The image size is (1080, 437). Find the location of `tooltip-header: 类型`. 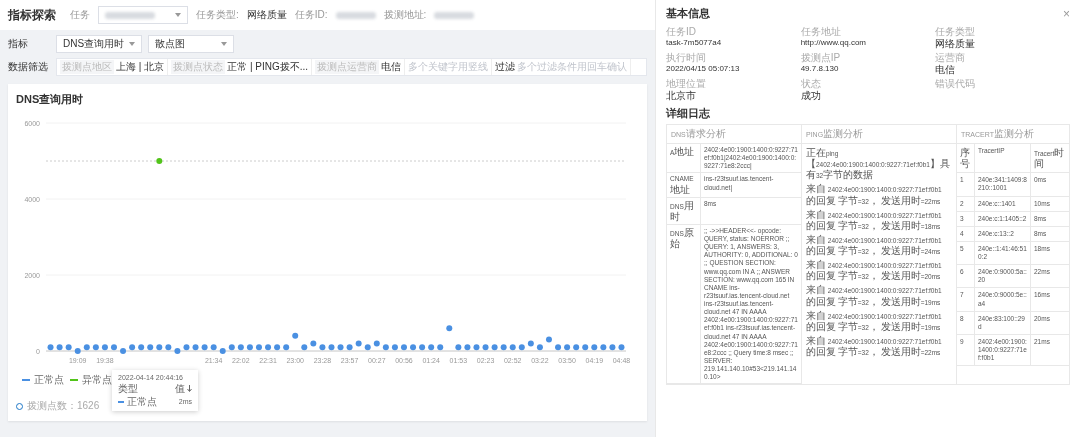

tooltip-header: 类型 is located at coordinates (128, 388).